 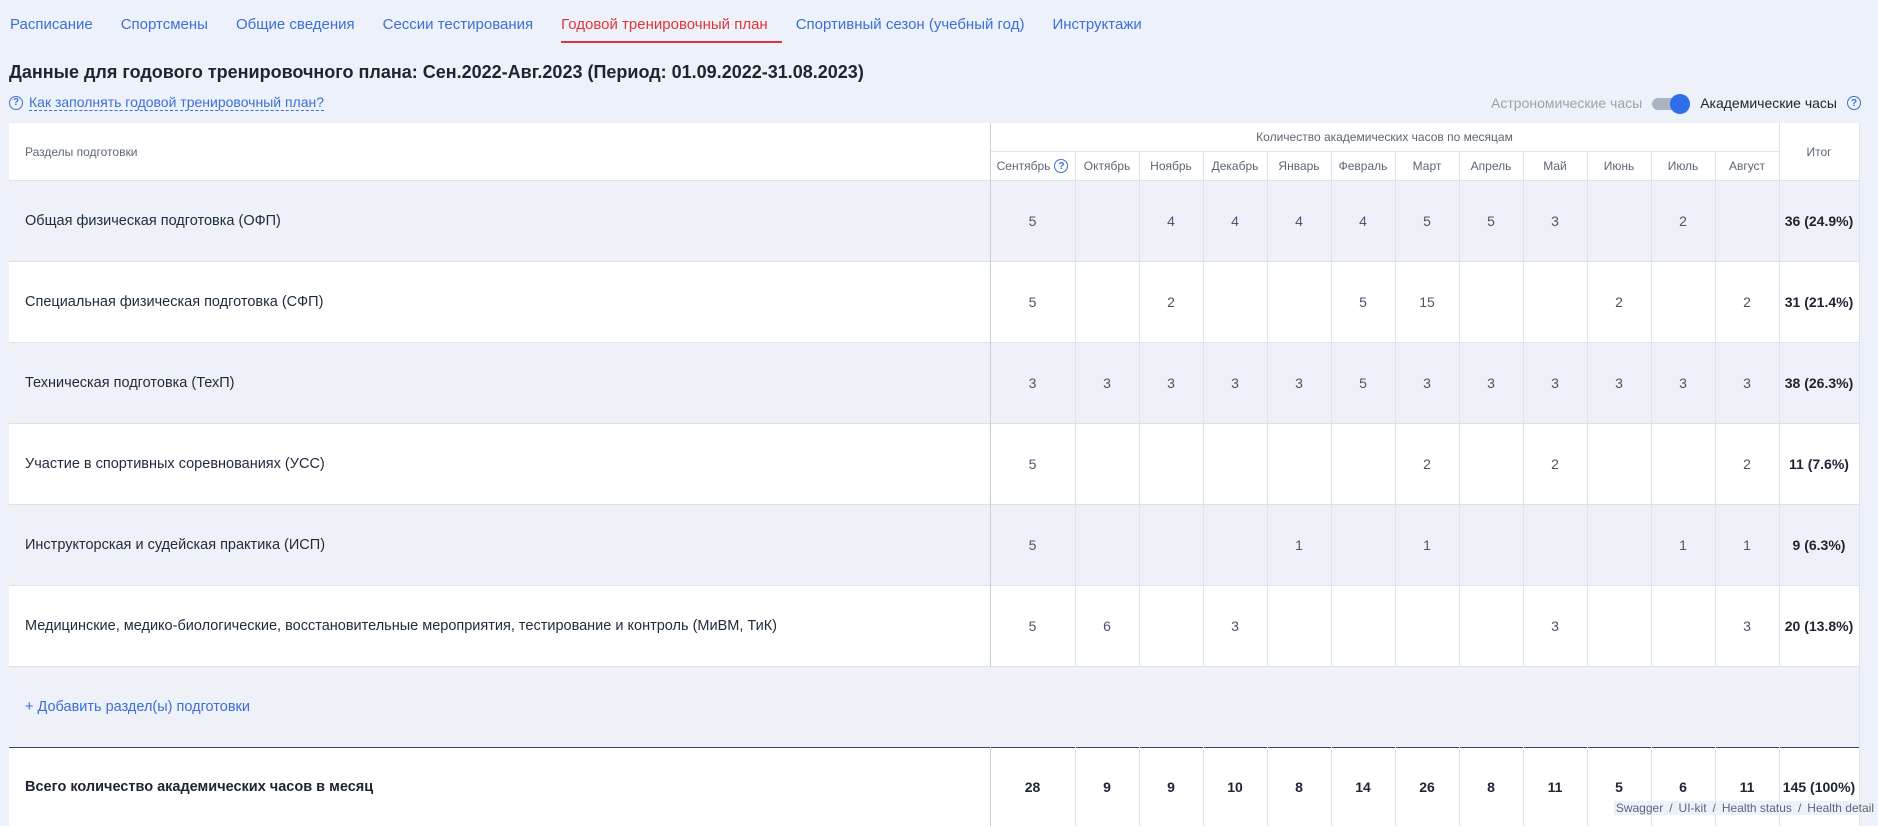 I want to click on month-name: Декабрь, so click(x=1235, y=166).